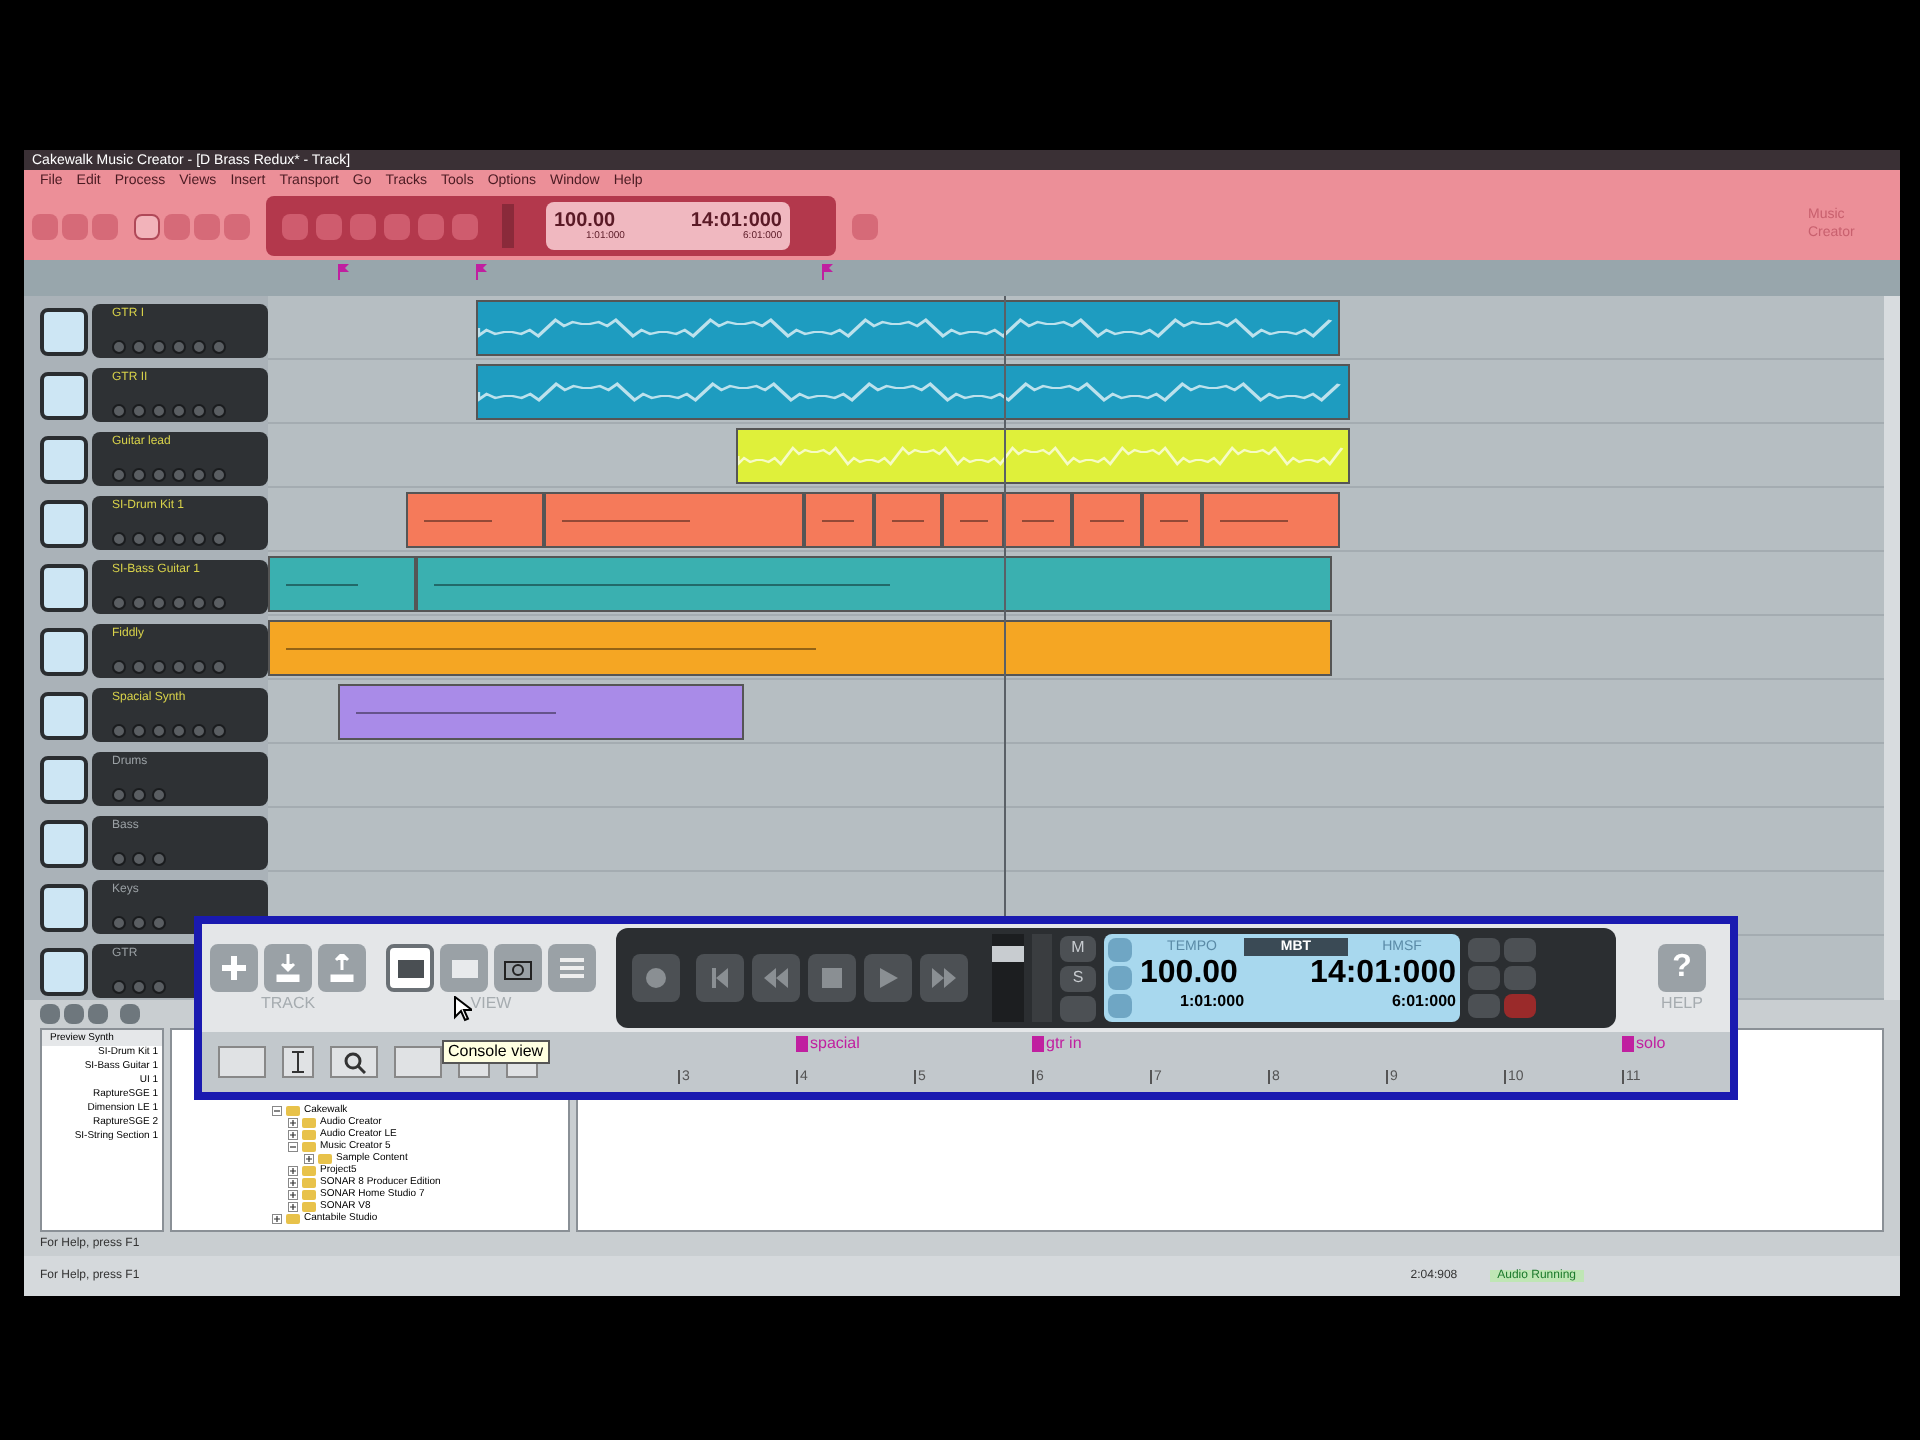 This screenshot has height=1440, width=1920. What do you see at coordinates (1682, 1004) in the screenshot?
I see `group-label: HELP` at bounding box center [1682, 1004].